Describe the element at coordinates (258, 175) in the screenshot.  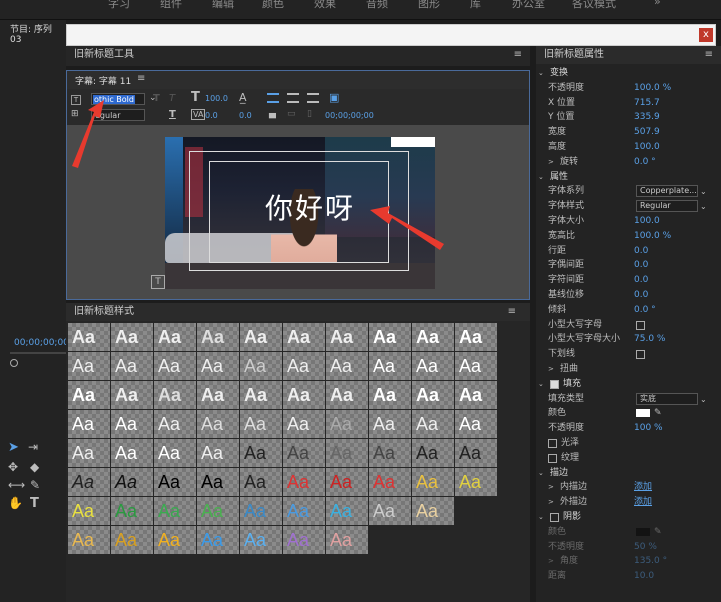
I see `annotation-arrows` at that location.